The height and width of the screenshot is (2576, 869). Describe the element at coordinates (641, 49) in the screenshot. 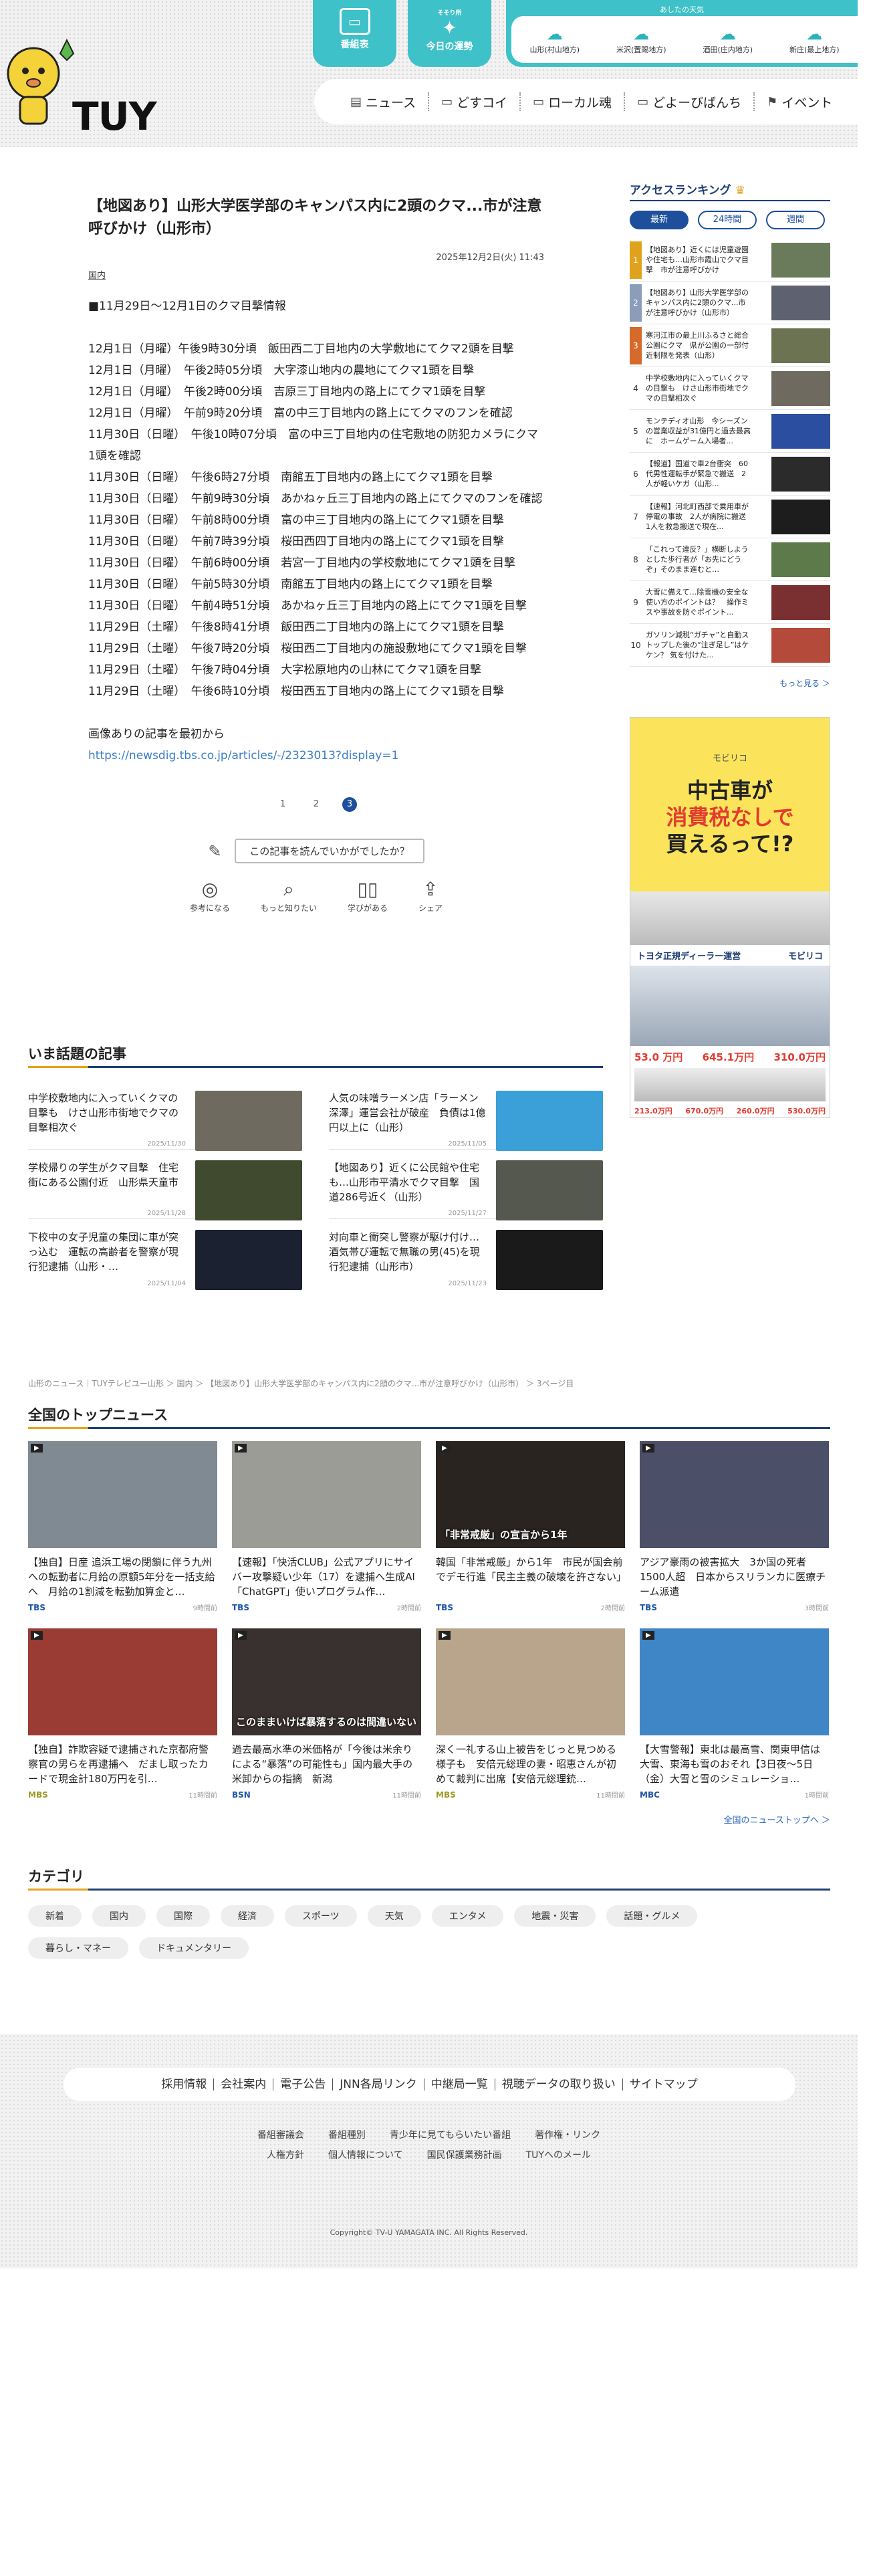

I see `weather-area-label: 米沢(置賜地方)` at that location.